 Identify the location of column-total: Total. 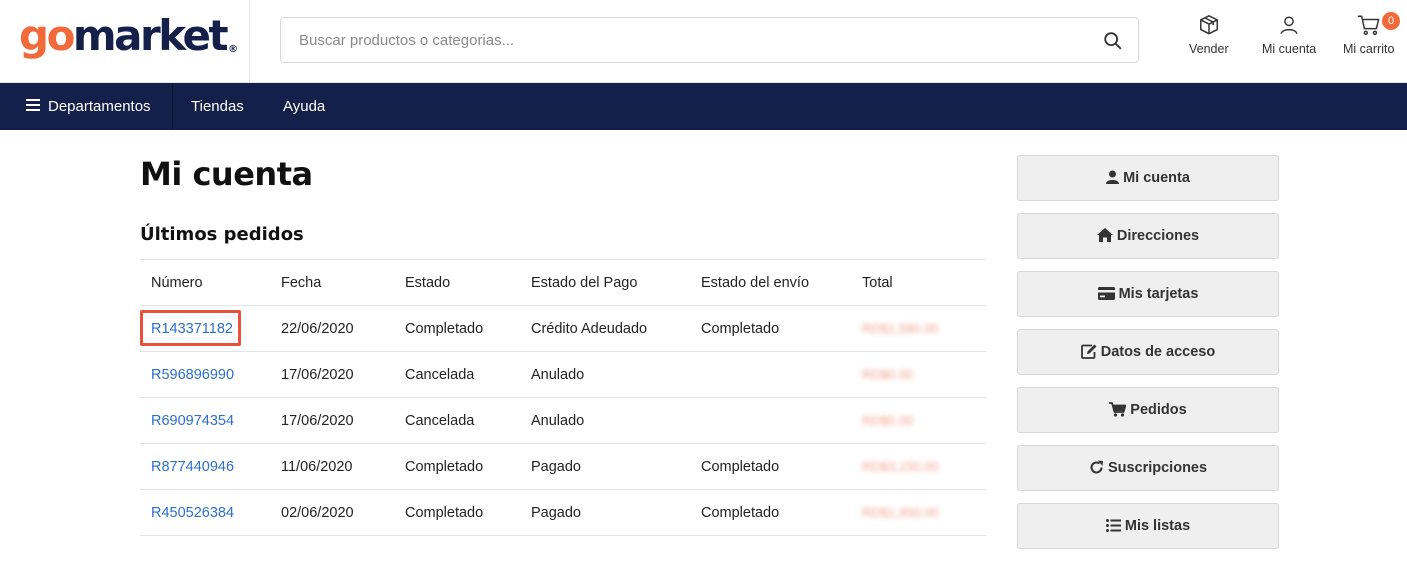
(918, 282).